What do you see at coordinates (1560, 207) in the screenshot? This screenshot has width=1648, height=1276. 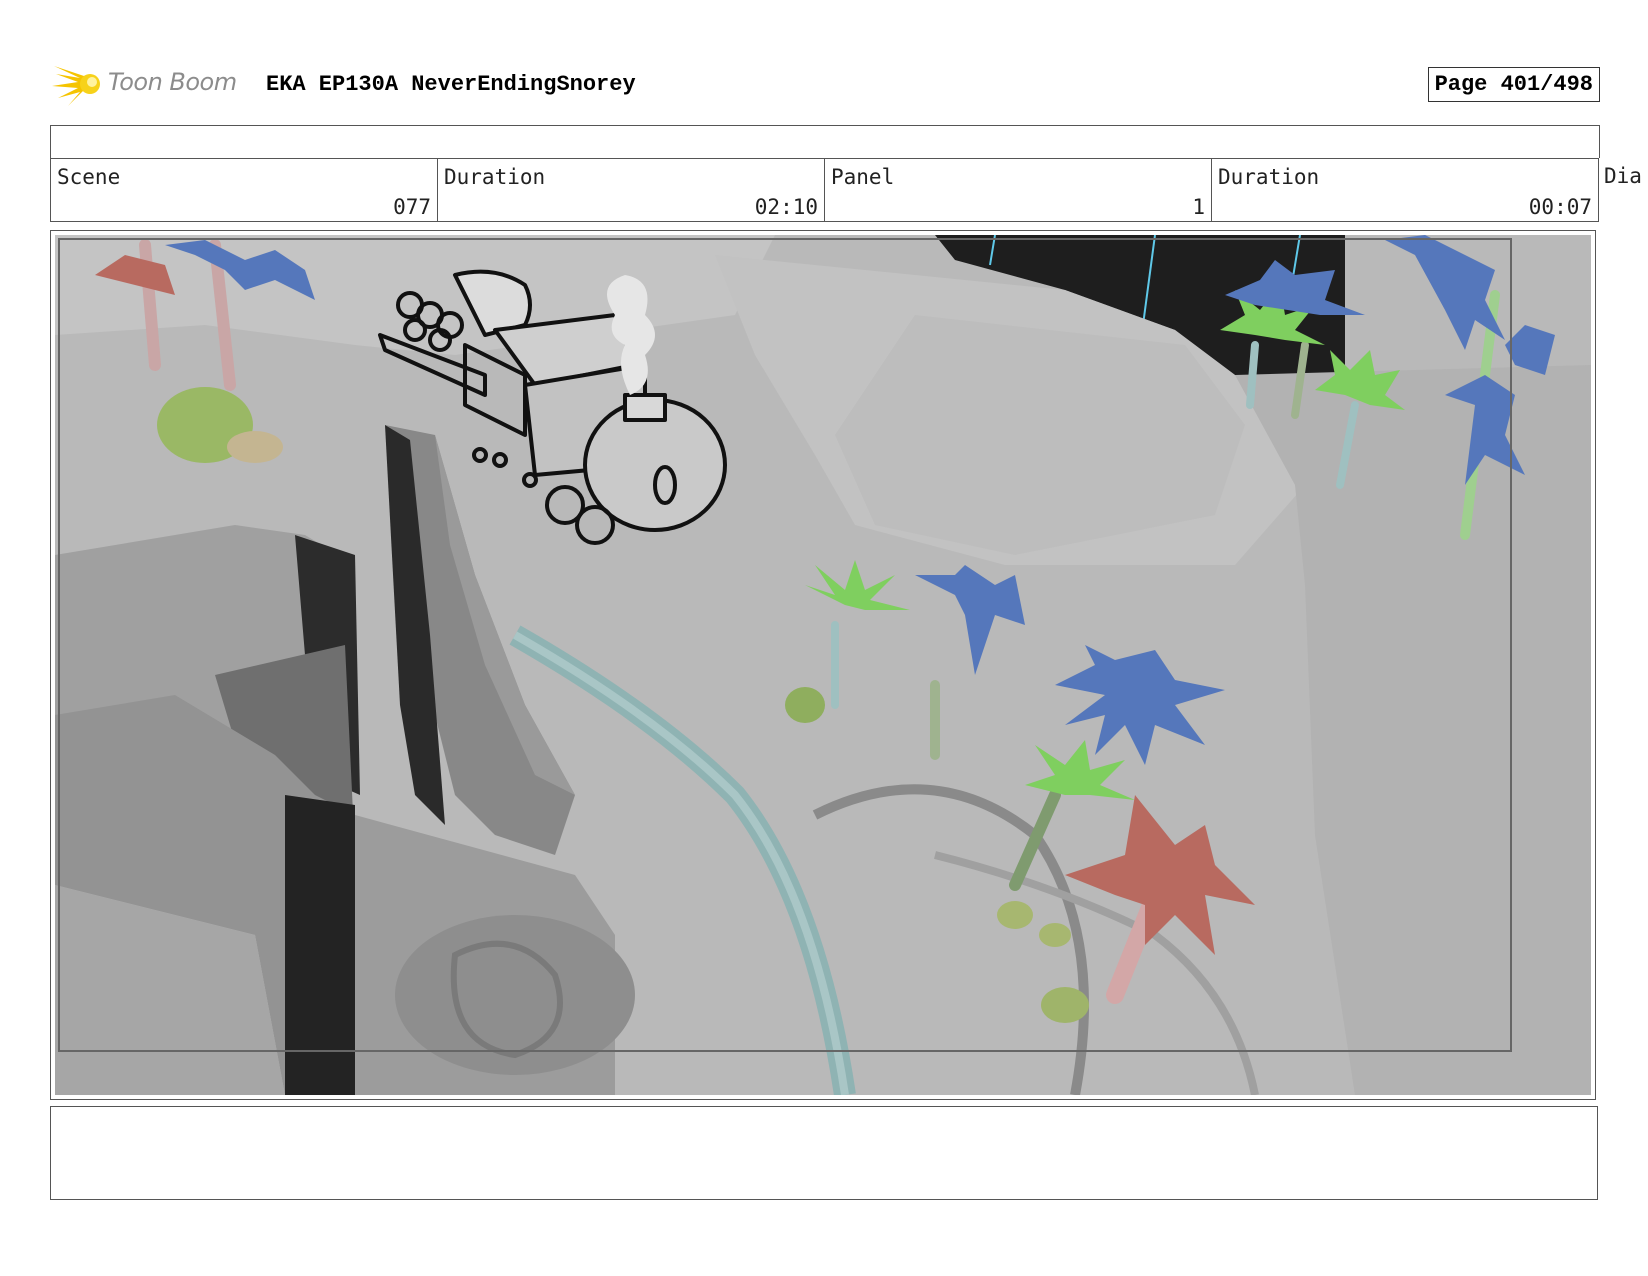 I see `panel-duration-value: 00:07` at bounding box center [1560, 207].